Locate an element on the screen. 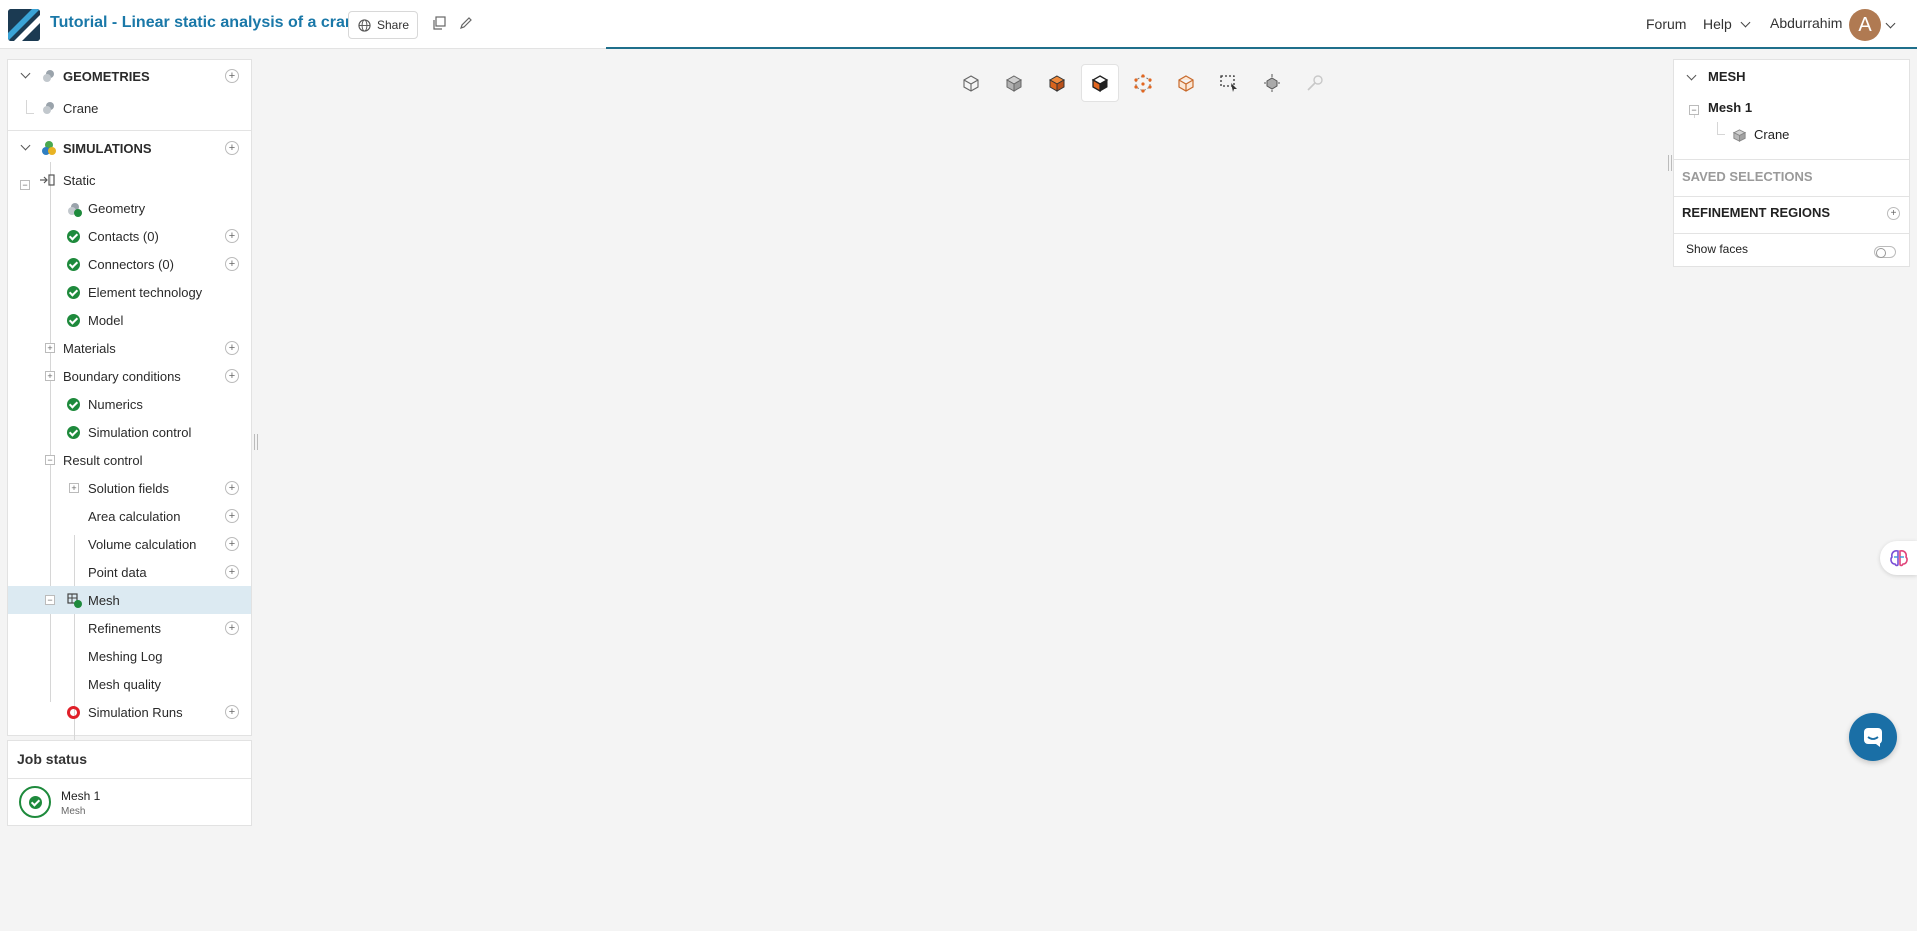 The image size is (1917, 931). add-boundary-condition-button: + is located at coordinates (232, 376).